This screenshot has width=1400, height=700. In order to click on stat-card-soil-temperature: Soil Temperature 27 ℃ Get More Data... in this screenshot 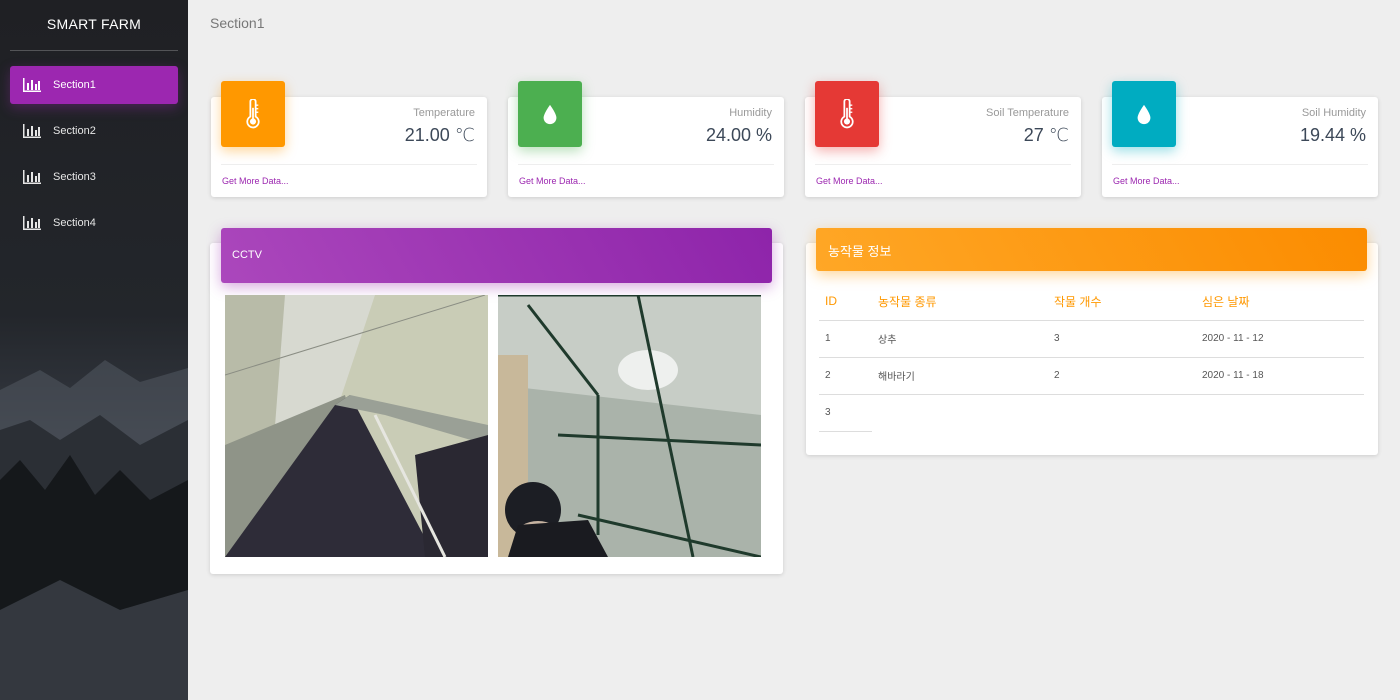, I will do `click(943, 139)`.